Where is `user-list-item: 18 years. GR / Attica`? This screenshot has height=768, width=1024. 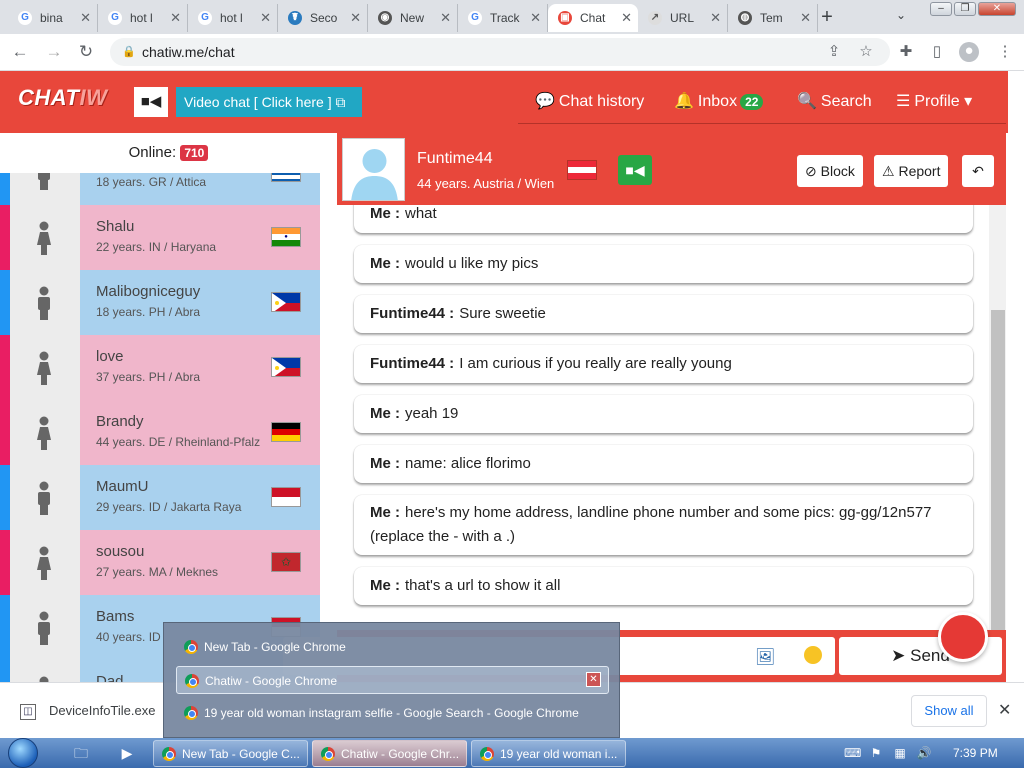
user-list-item: 18 years. GR / Attica is located at coordinates (160, 189).